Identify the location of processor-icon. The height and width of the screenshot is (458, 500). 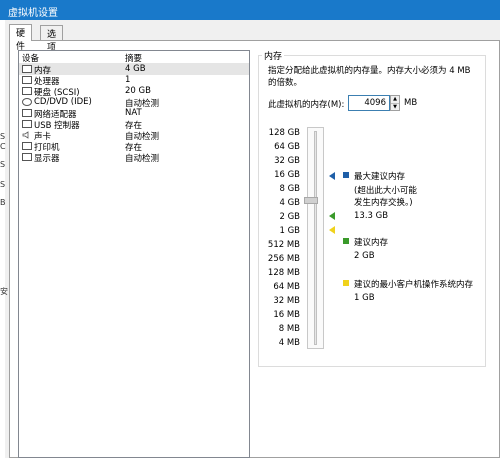
(27, 80).